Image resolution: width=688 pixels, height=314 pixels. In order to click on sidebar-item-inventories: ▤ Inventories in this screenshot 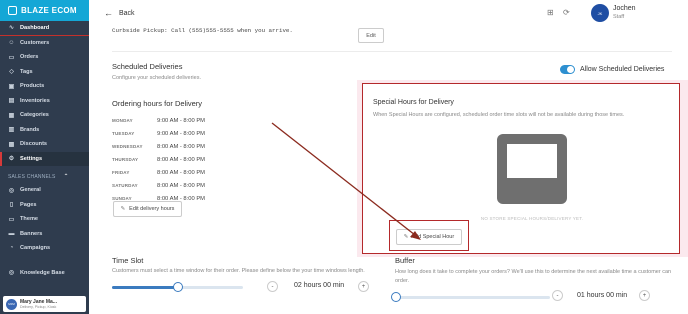, I will do `click(44, 101)`.